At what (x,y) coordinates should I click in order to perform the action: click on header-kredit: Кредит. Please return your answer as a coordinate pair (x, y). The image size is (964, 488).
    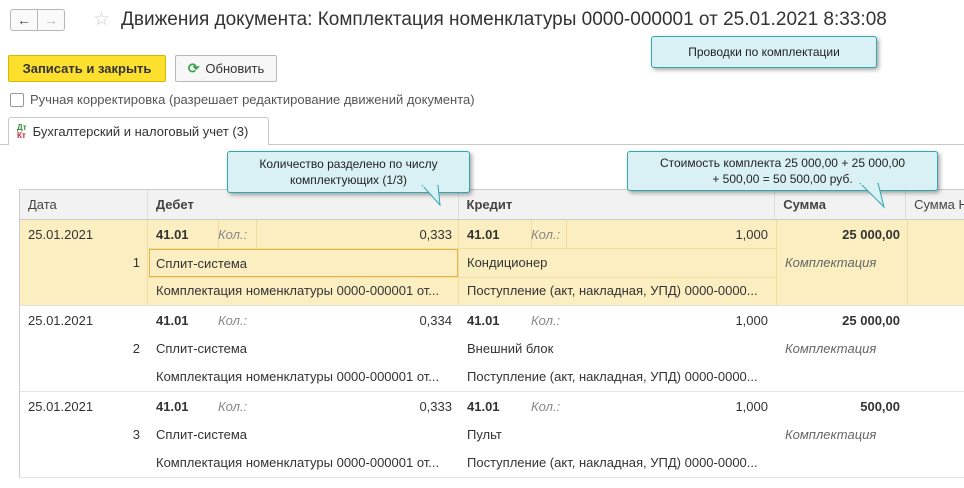
    Looking at the image, I should click on (617, 204).